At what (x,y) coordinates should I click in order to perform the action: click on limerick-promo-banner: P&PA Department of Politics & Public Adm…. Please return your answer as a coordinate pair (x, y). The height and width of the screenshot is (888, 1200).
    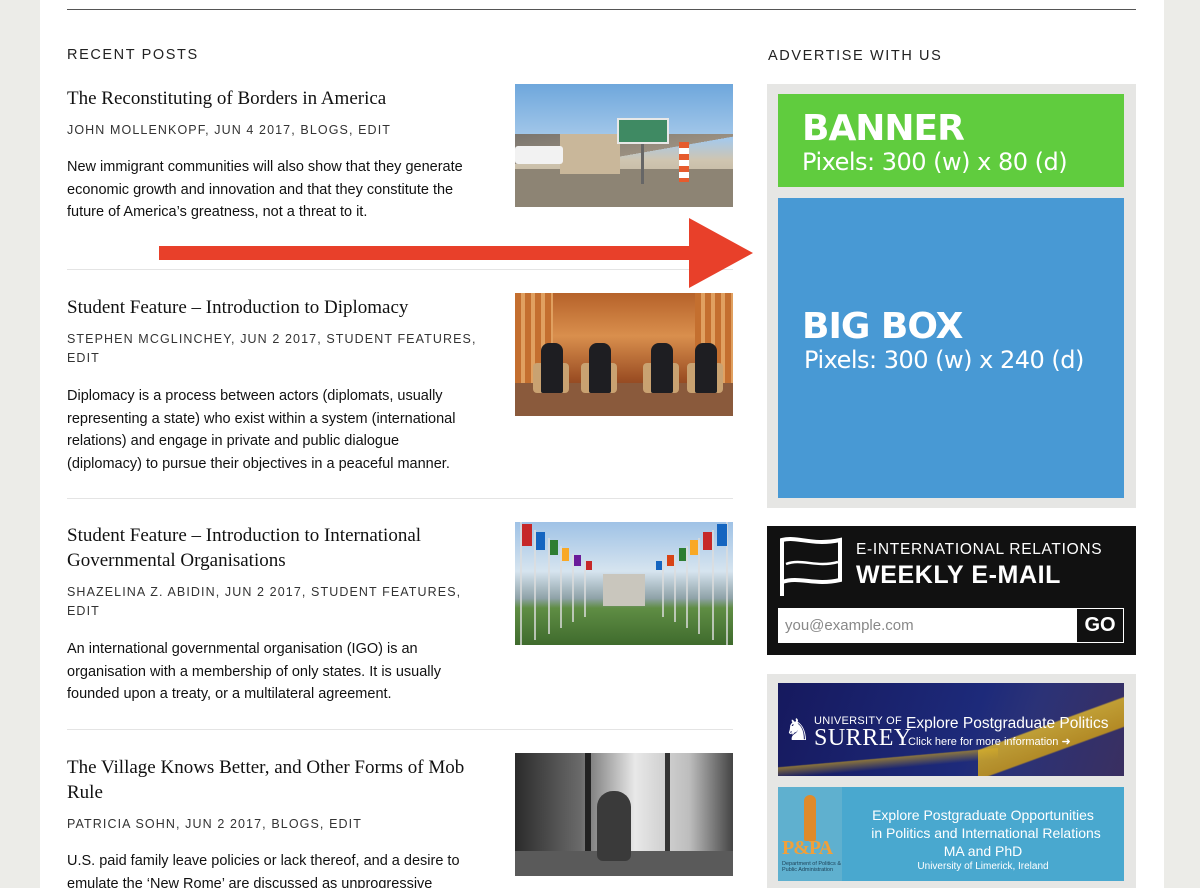
    Looking at the image, I should click on (951, 834).